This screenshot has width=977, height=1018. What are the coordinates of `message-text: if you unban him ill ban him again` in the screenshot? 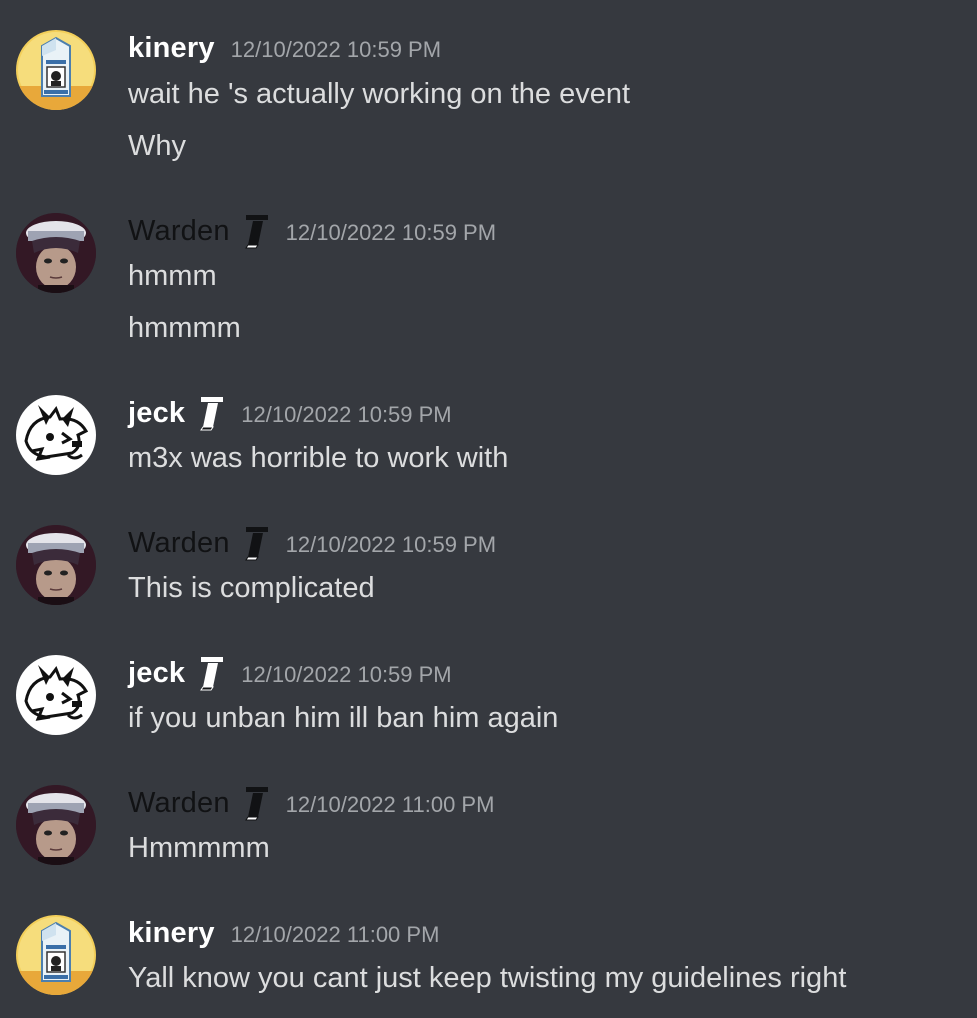 It's located at (343, 718).